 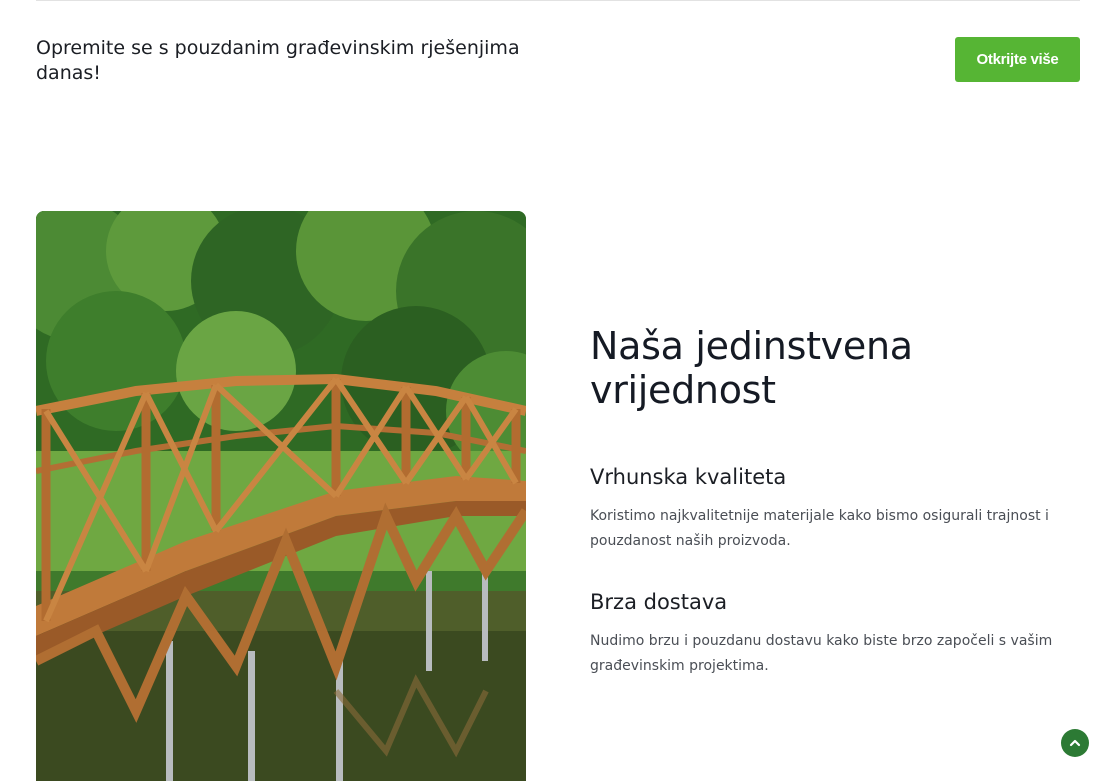 I want to click on chevron-up-icon, so click(x=1075, y=743).